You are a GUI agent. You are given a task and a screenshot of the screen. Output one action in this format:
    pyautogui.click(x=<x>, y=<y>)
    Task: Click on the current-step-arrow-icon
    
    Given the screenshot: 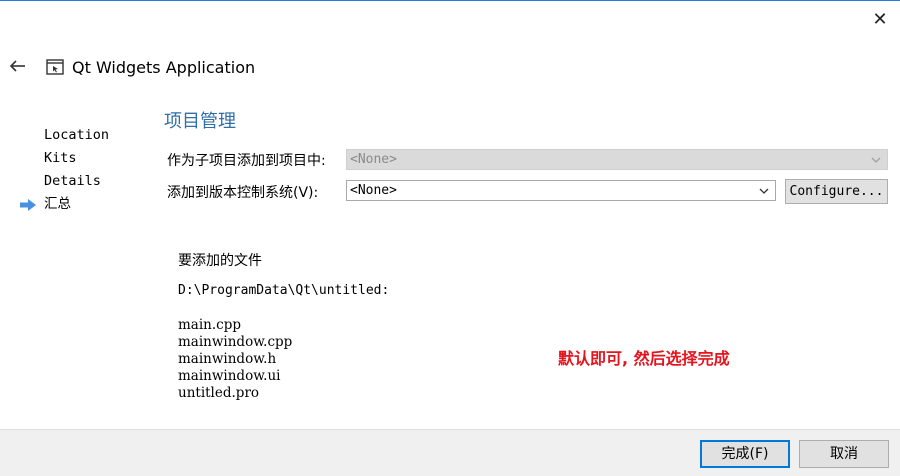 What is the action you would take?
    pyautogui.click(x=28, y=205)
    